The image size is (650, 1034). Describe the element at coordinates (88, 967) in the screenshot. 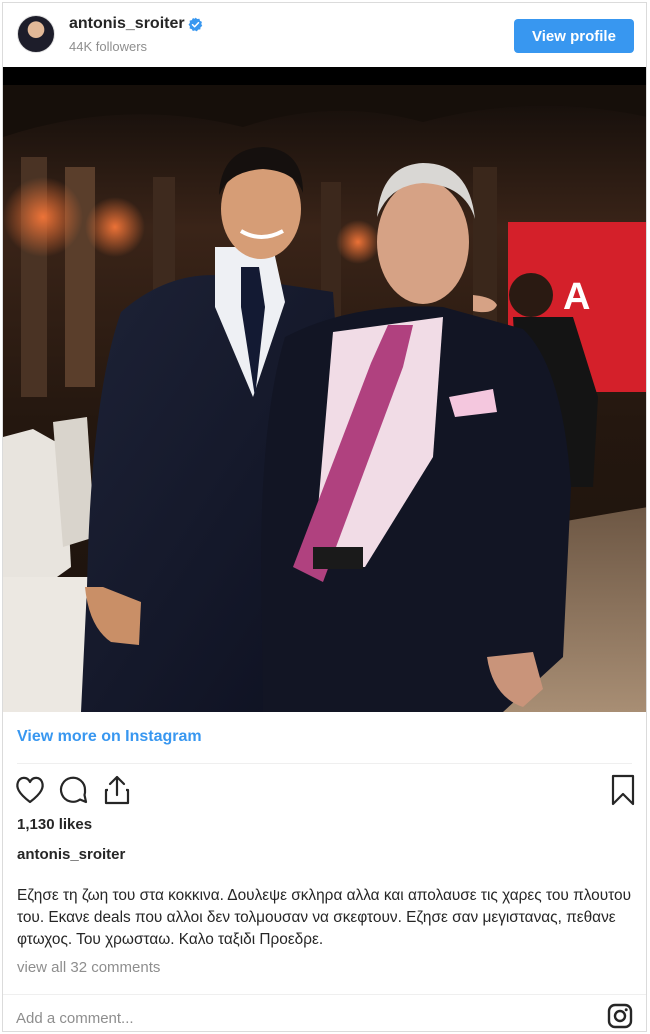

I see `view-all-comments-link: view all 32 comments` at that location.